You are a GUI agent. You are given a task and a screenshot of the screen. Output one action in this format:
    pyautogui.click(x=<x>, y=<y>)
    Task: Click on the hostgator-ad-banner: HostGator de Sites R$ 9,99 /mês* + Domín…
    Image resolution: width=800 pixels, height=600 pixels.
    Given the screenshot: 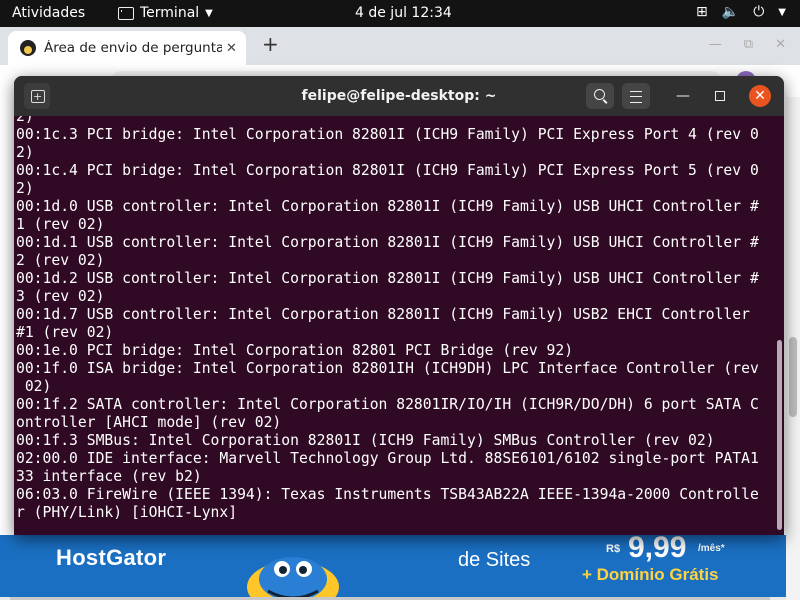 What is the action you would take?
    pyautogui.click(x=393, y=566)
    